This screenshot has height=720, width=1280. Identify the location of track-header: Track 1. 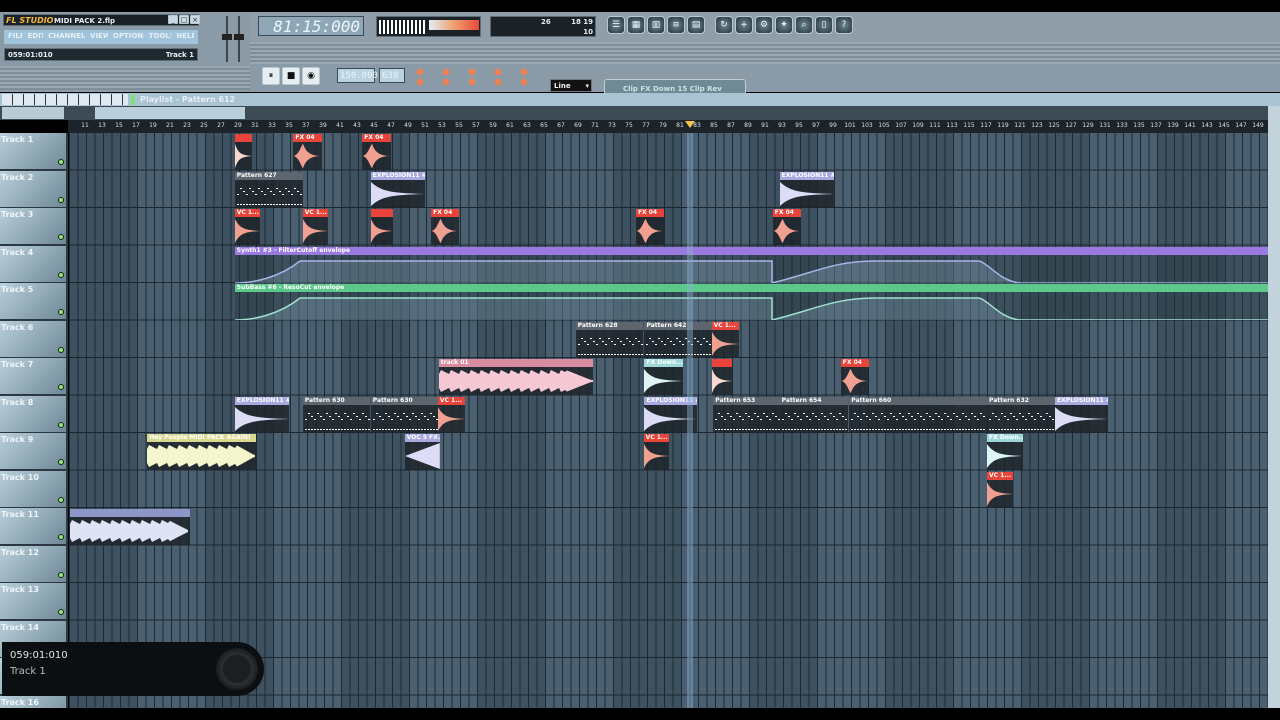
(33, 151).